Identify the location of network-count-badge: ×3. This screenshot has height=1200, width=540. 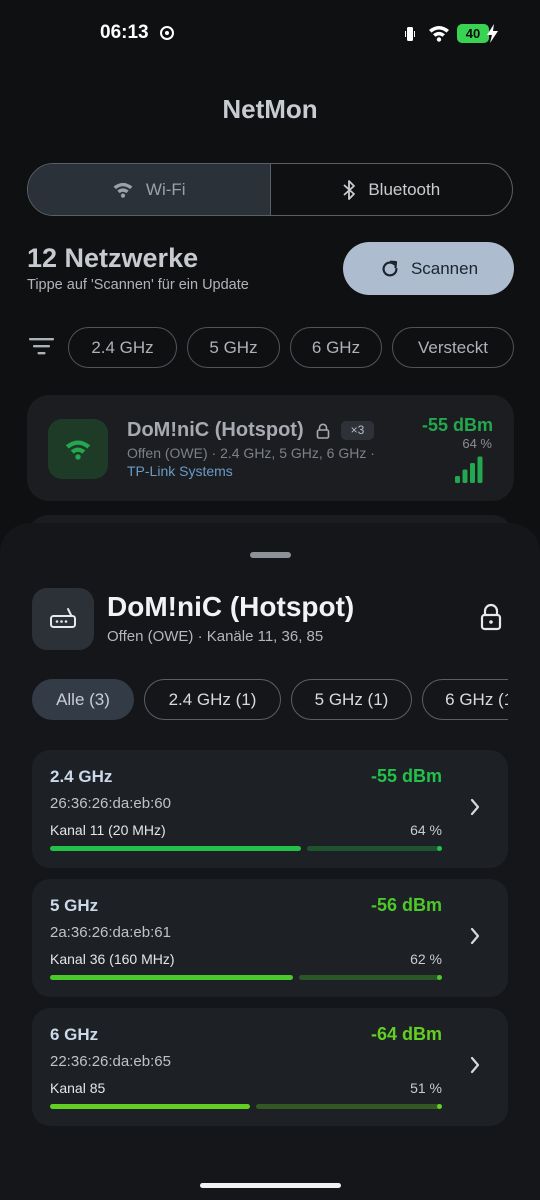
(357, 430).